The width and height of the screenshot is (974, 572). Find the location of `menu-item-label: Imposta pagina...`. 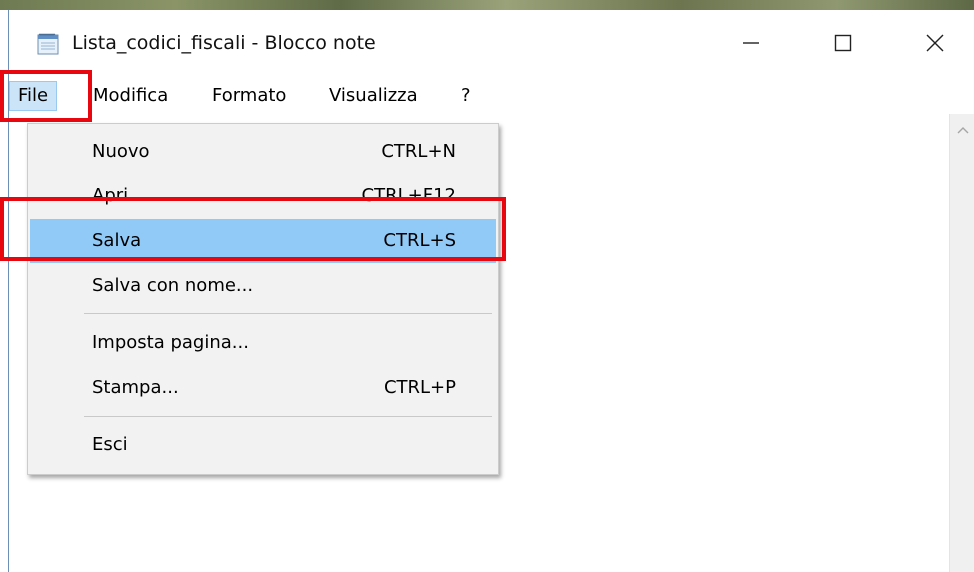

menu-item-label: Imposta pagina... is located at coordinates (170, 342).